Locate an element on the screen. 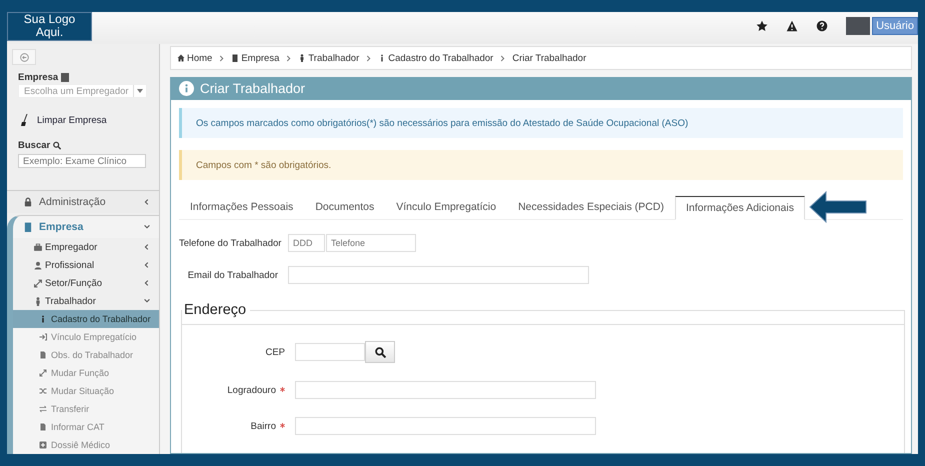  back-icon is located at coordinates (24, 57).